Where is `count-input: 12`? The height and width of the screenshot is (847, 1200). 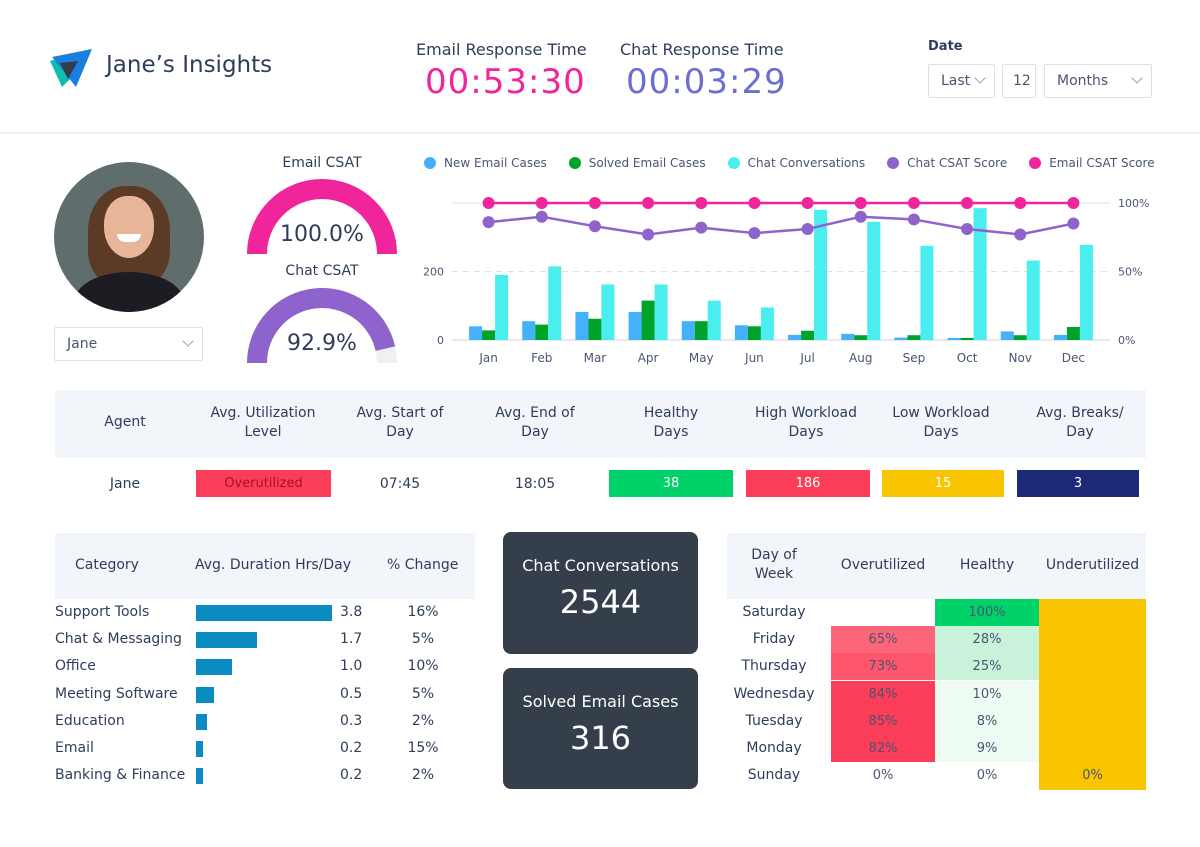 count-input: 12 is located at coordinates (1019, 81).